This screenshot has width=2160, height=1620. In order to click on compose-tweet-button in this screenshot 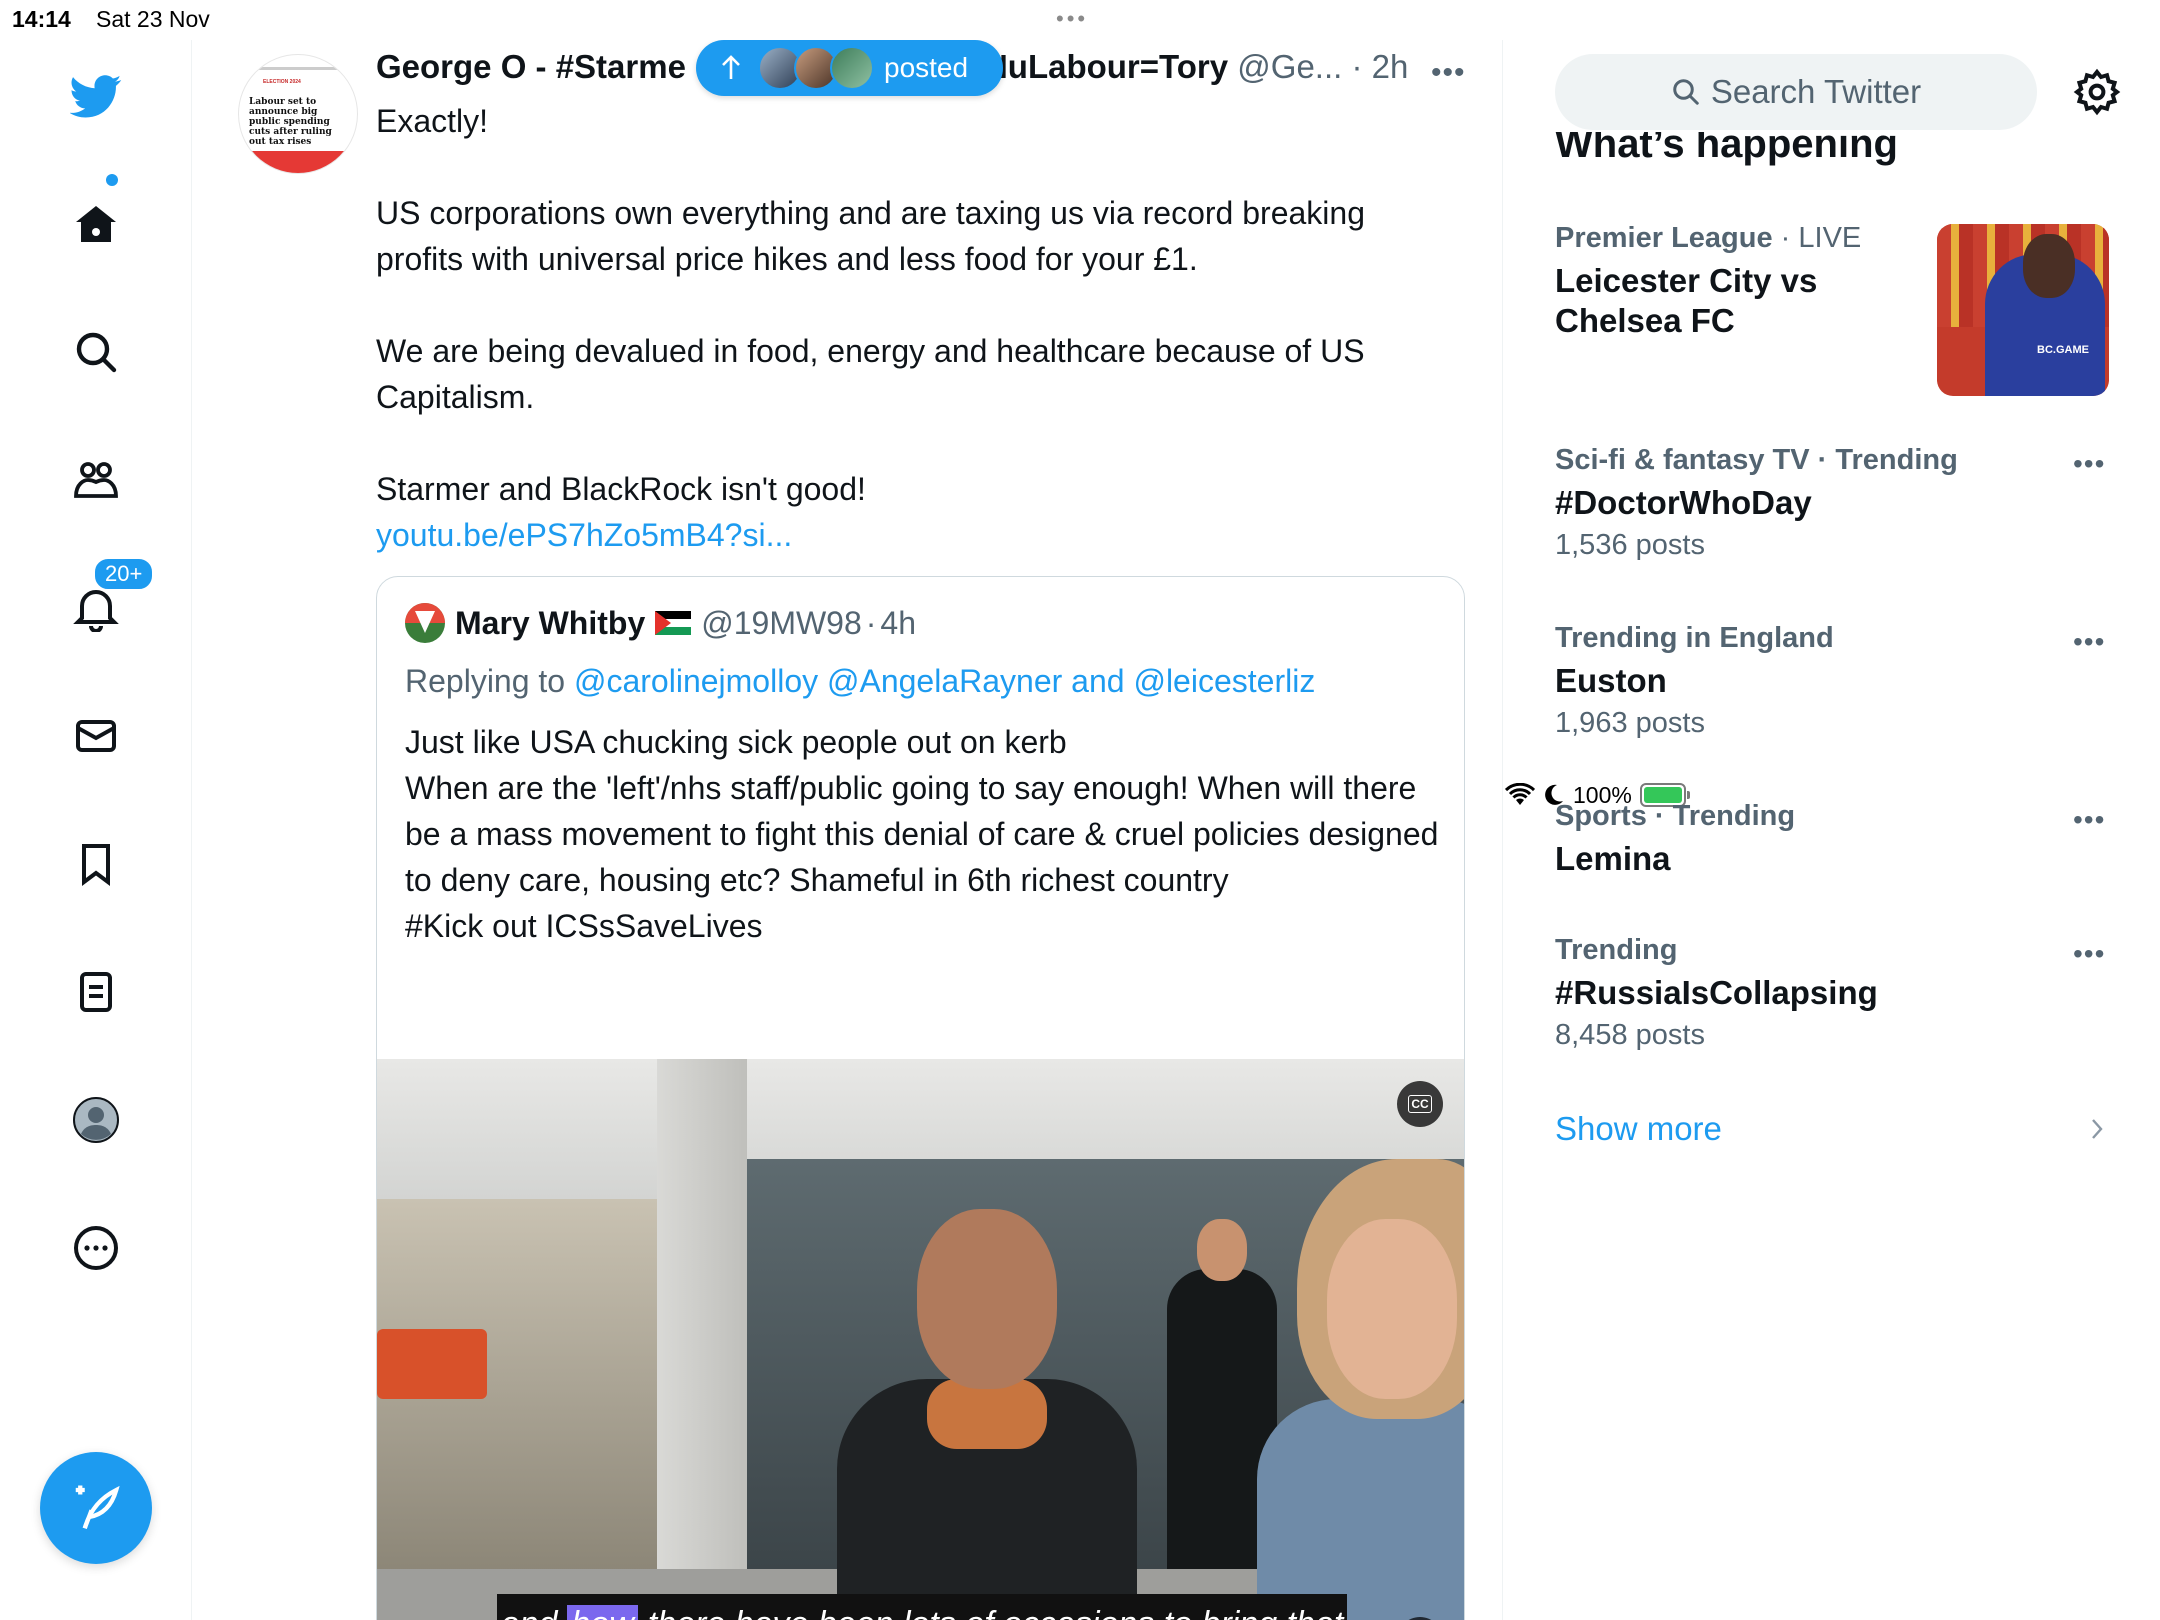, I will do `click(96, 1508)`.